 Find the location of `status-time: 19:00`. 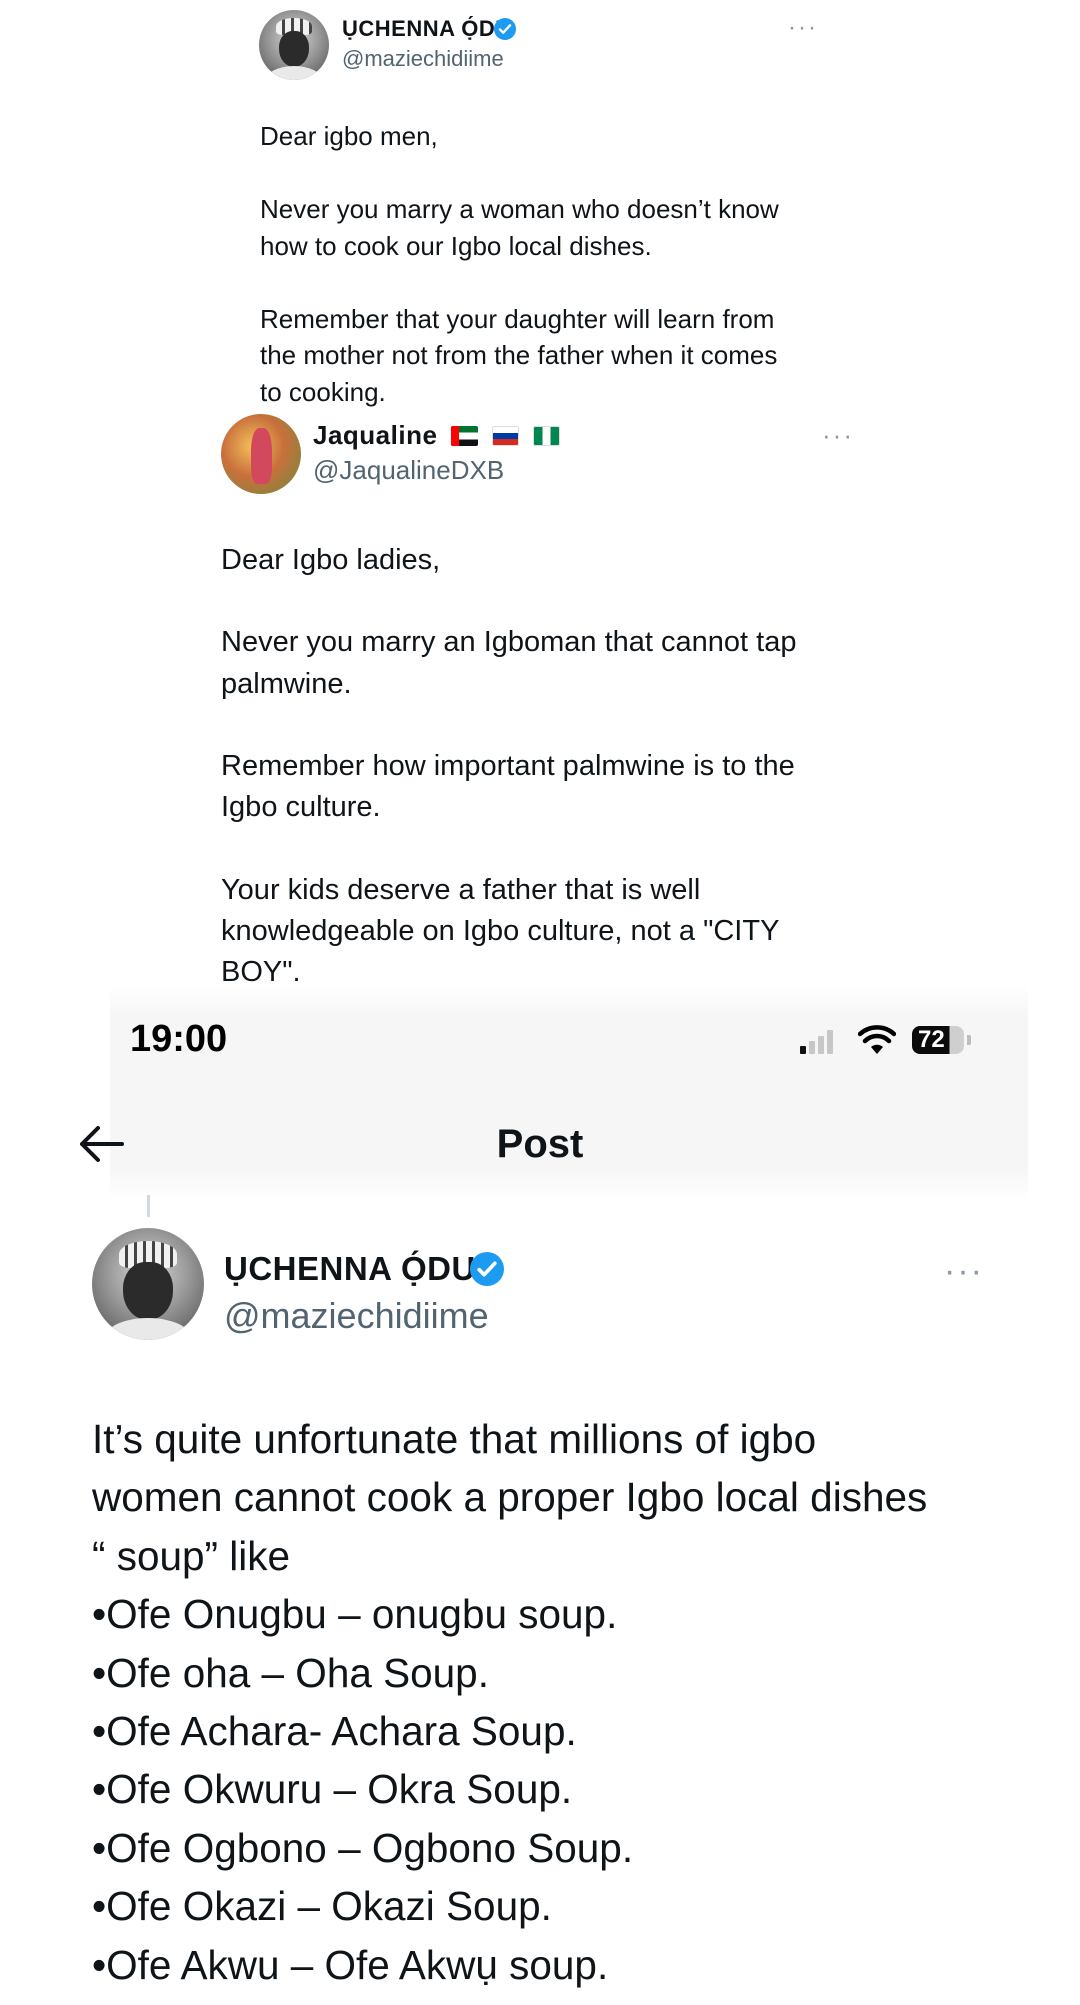

status-time: 19:00 is located at coordinates (179, 1039).